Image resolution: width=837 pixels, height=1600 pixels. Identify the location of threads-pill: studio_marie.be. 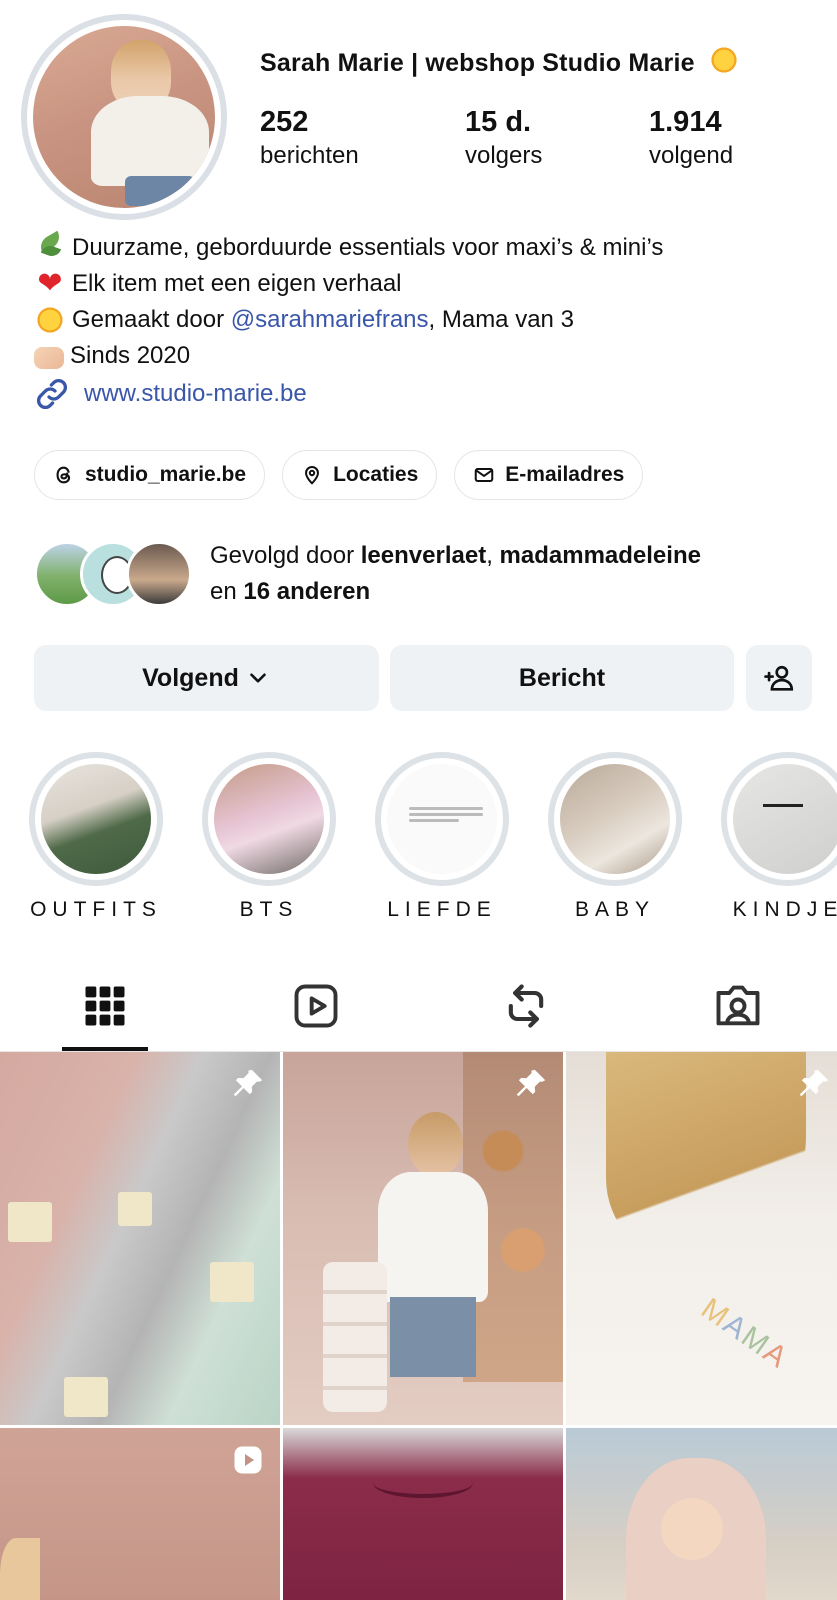
(150, 475).